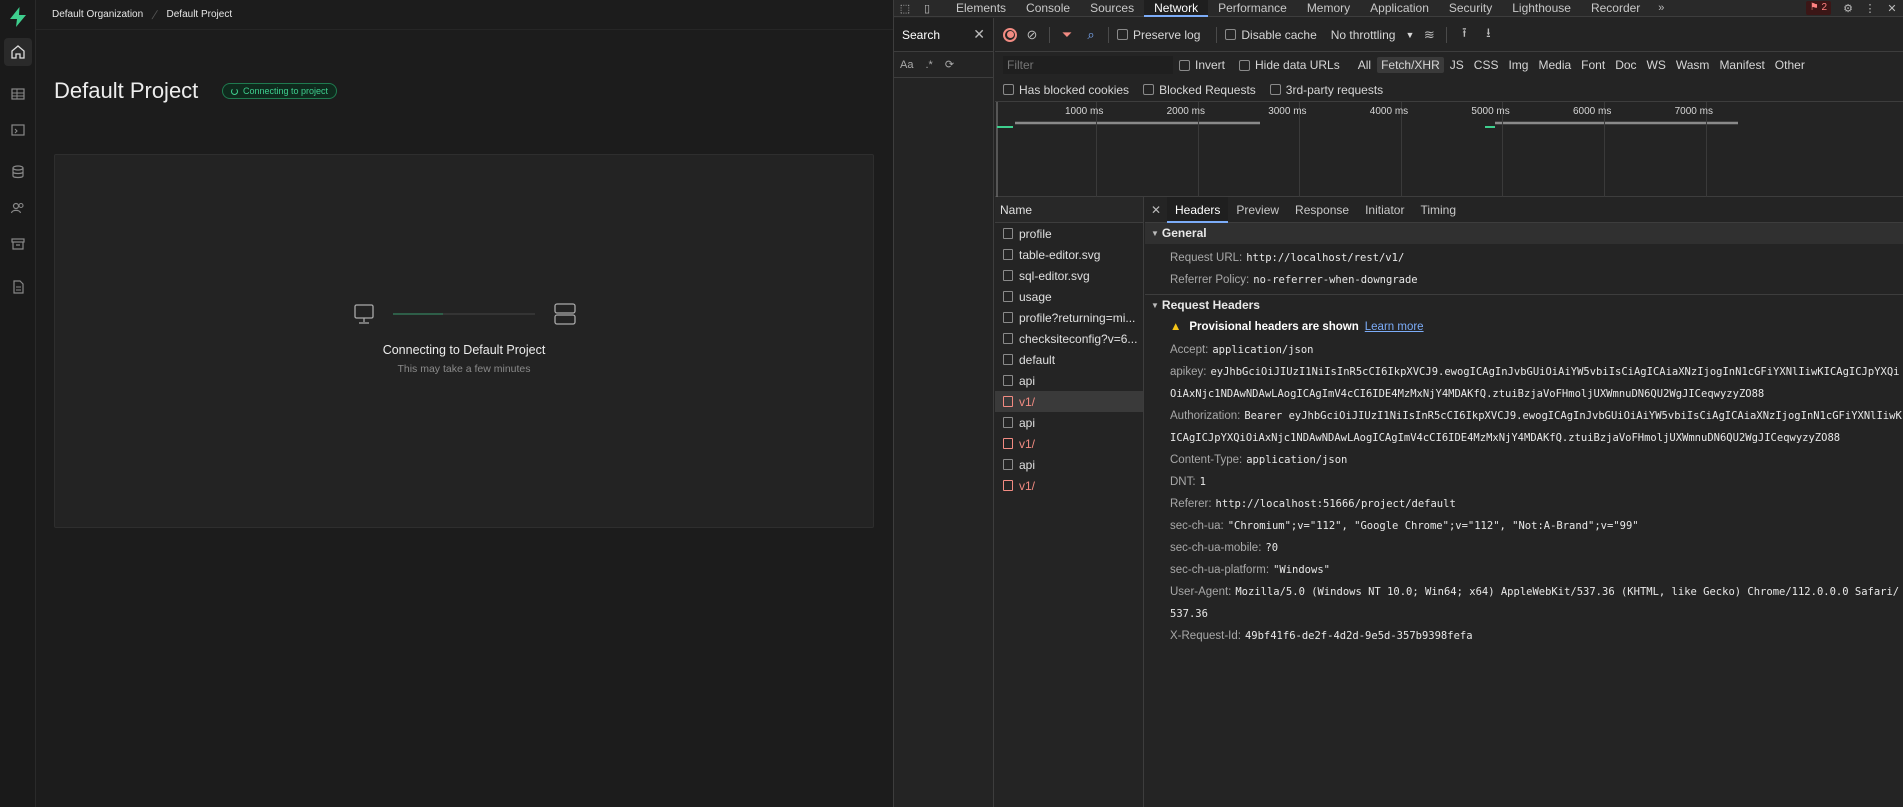  Describe the element at coordinates (1010, 34) in the screenshot. I see `record-button` at that location.